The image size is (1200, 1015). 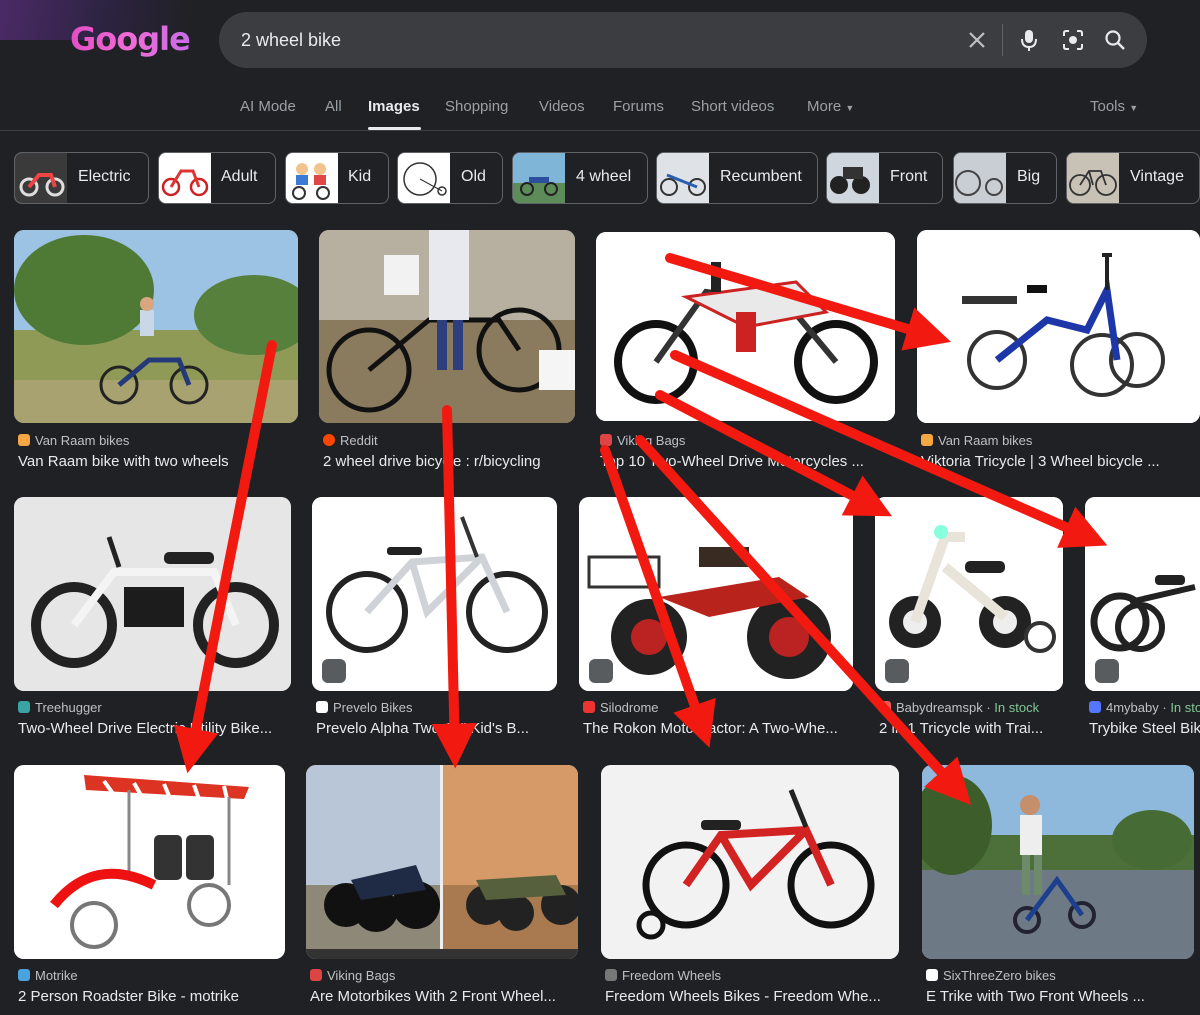 What do you see at coordinates (1144, 728) in the screenshot?
I see `result-title: Trybike Steel Bike` at bounding box center [1144, 728].